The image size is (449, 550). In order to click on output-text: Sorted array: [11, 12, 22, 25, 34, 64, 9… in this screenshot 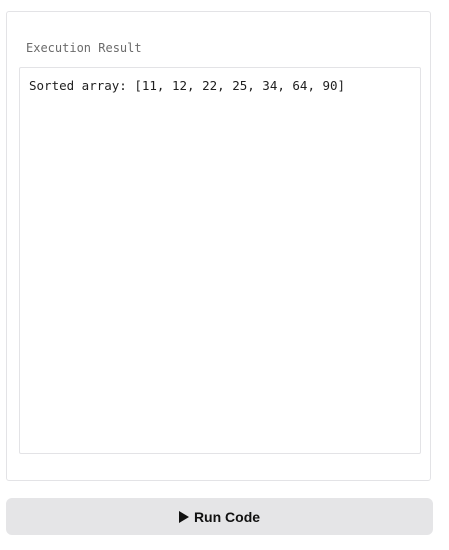, I will do `click(187, 85)`.